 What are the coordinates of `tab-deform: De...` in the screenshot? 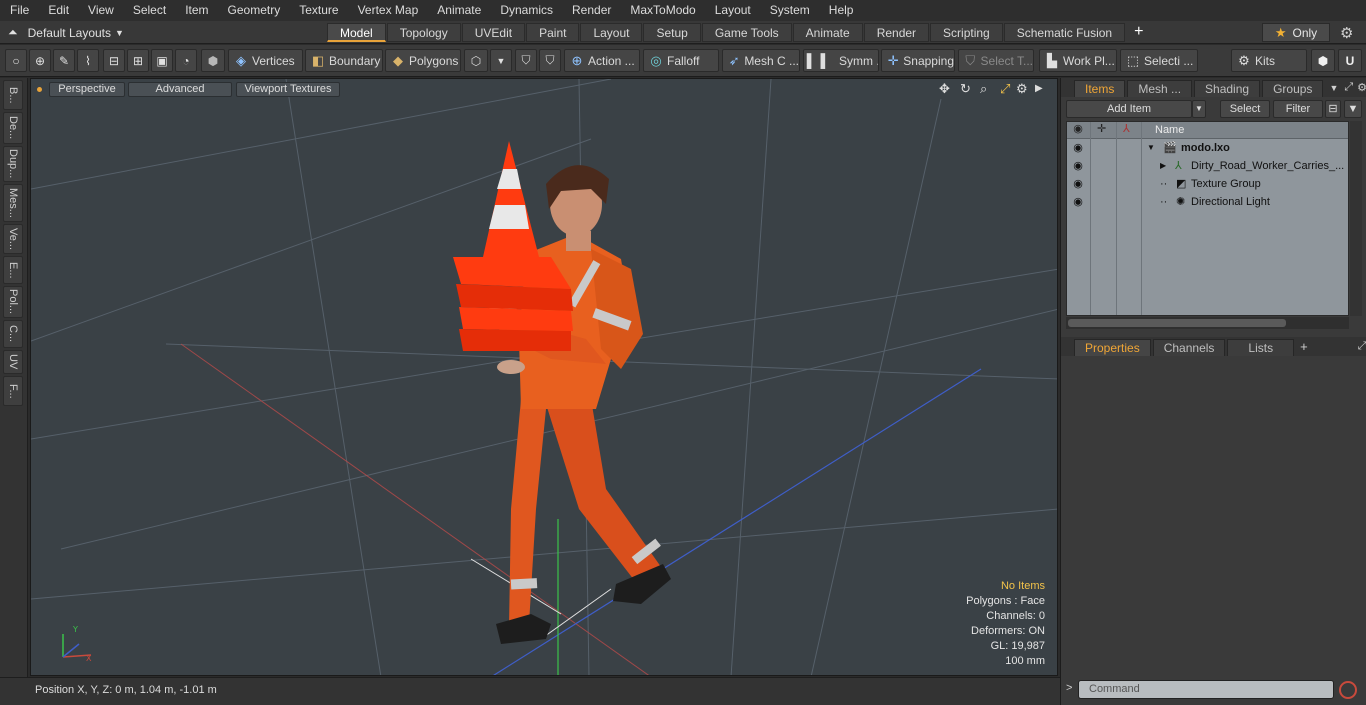 It's located at (13, 128).